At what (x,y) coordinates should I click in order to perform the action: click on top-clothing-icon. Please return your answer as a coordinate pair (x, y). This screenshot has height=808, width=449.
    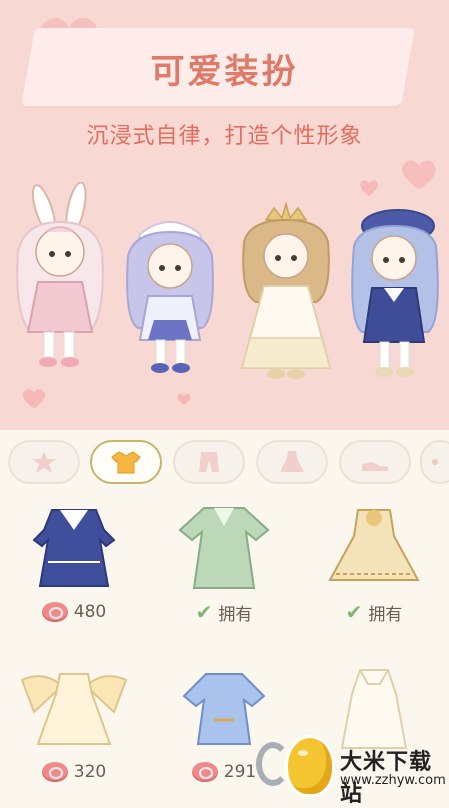
    Looking at the image, I should click on (126, 462).